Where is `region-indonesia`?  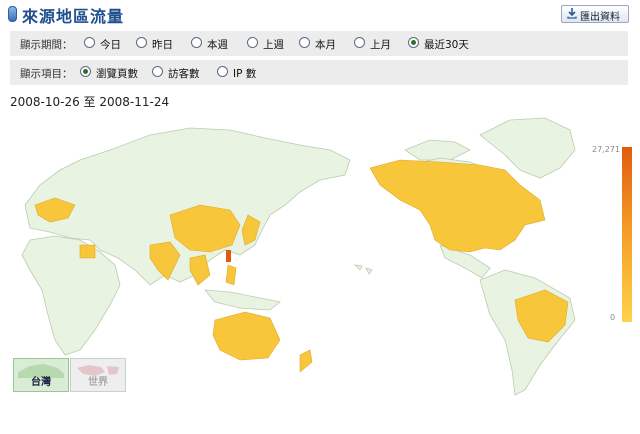 region-indonesia is located at coordinates (242, 300).